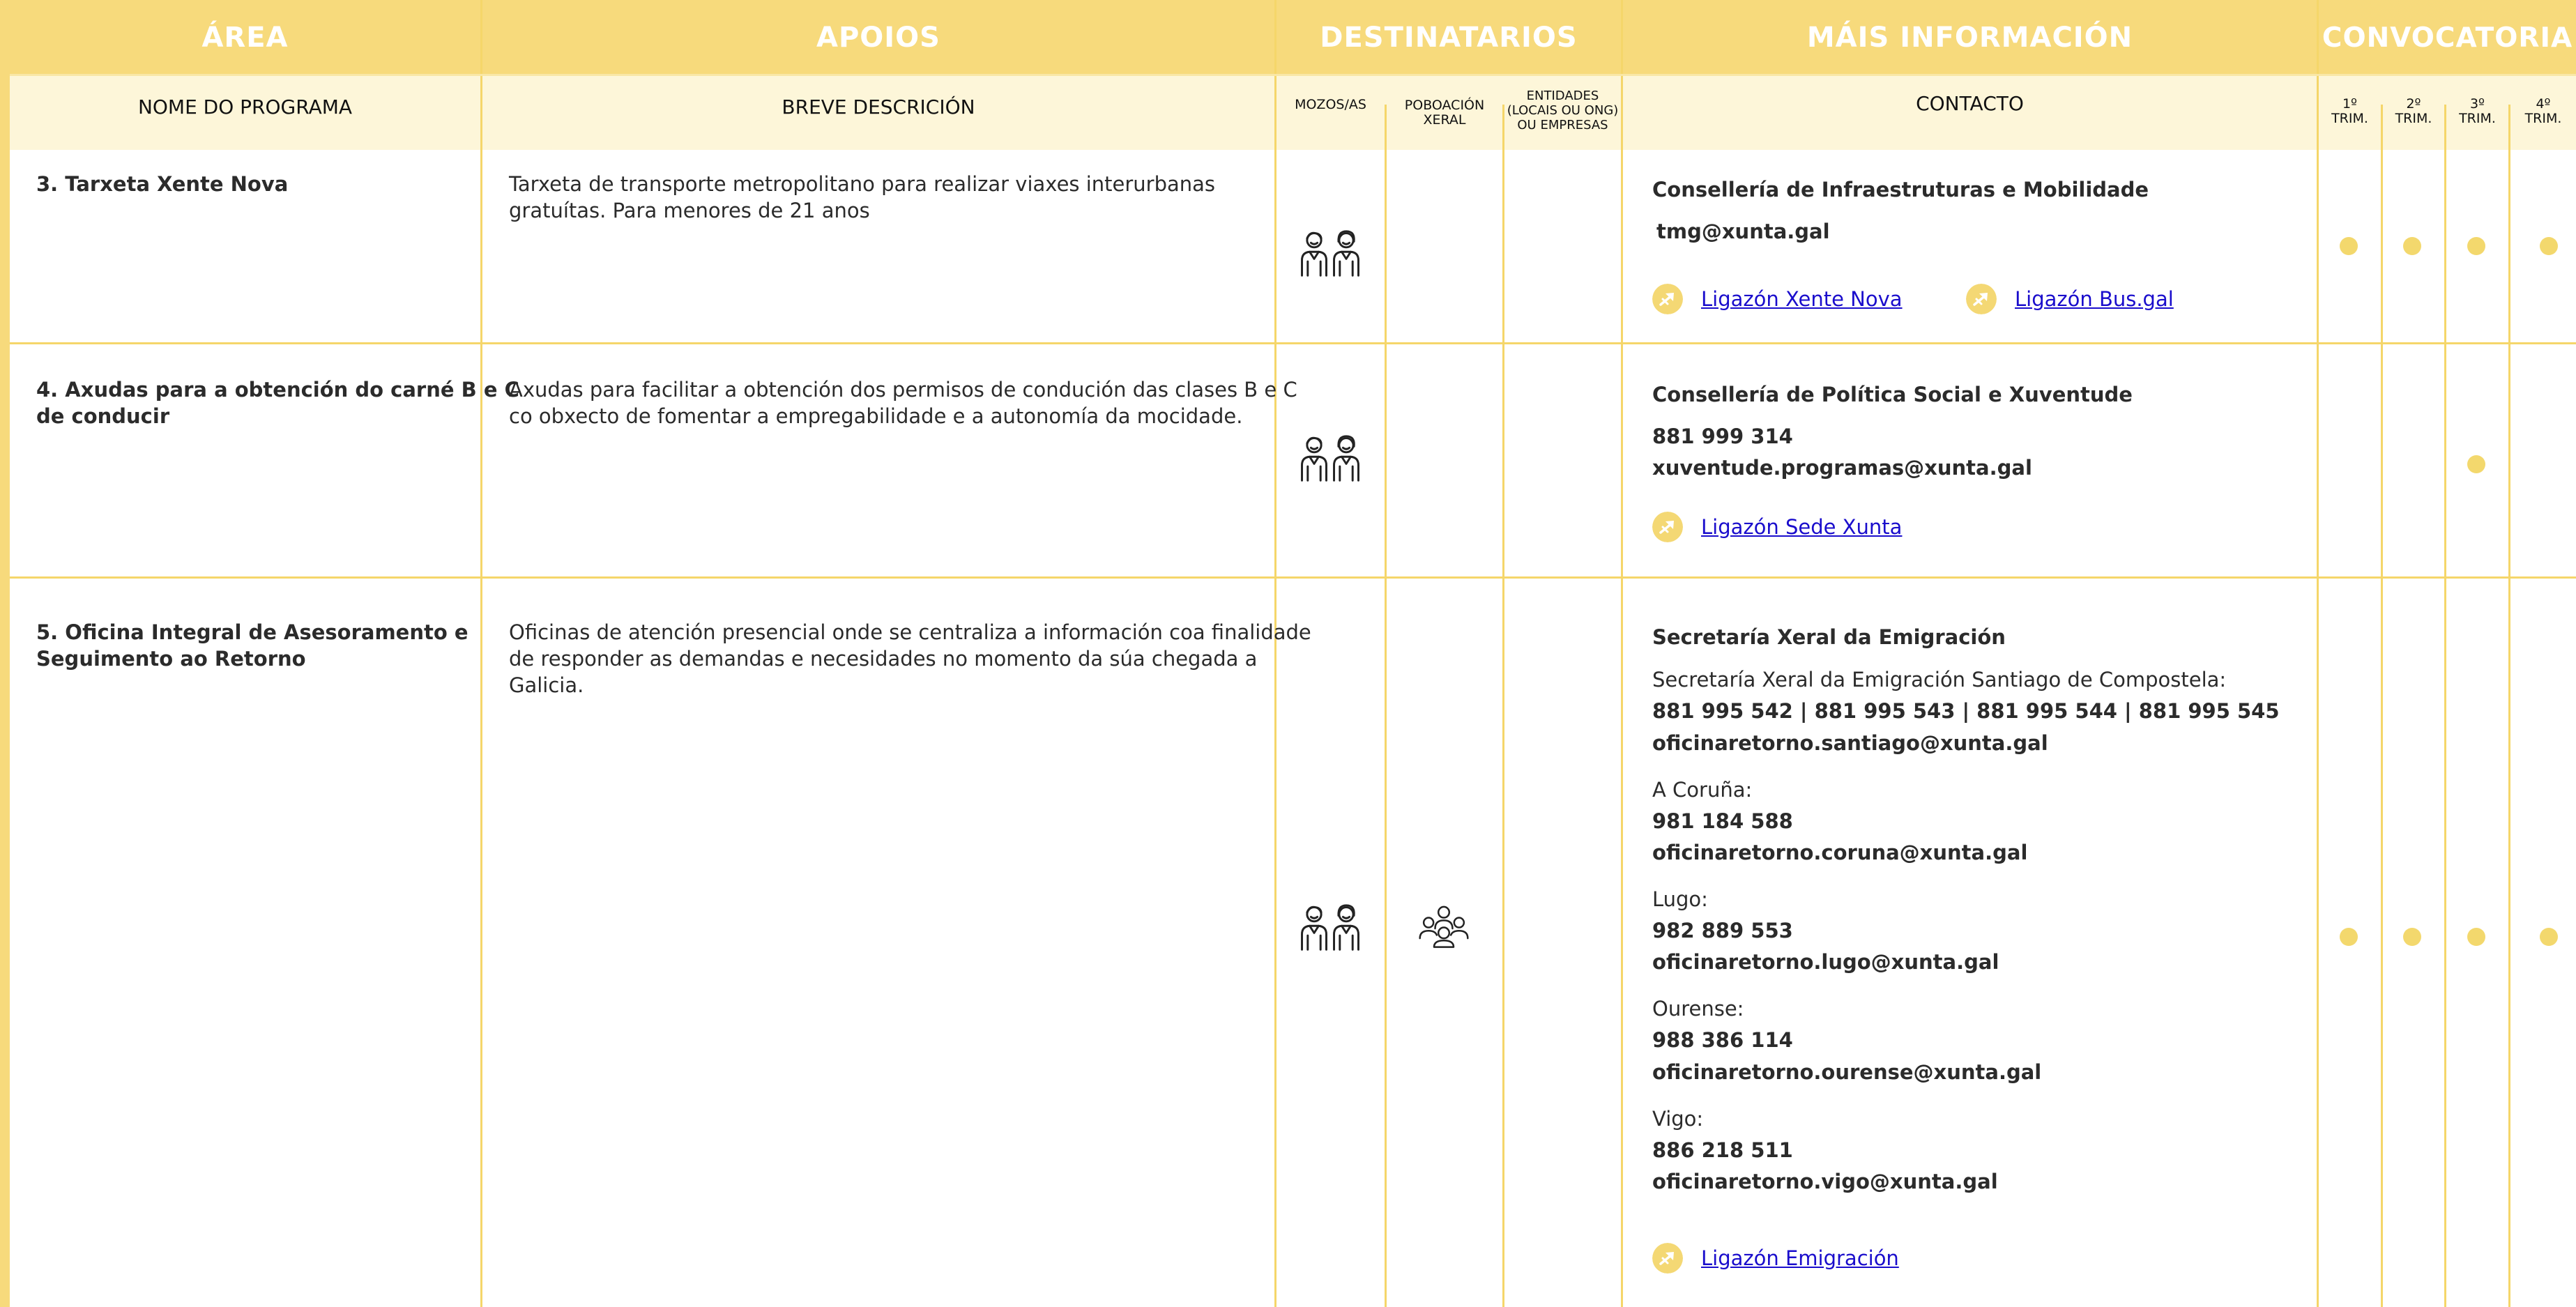 The width and height of the screenshot is (2576, 1307). I want to click on link-bus-gal-text: Ligazón Bus.gal, so click(2094, 299).